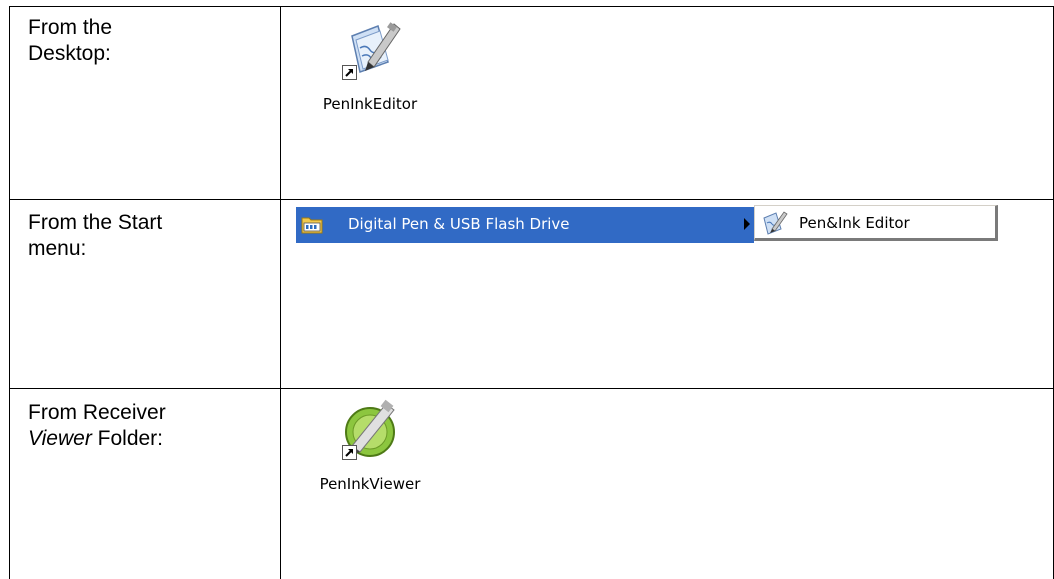 This screenshot has height=579, width=1054. Describe the element at coordinates (9, 292) in the screenshot. I see `table-left-border` at that location.